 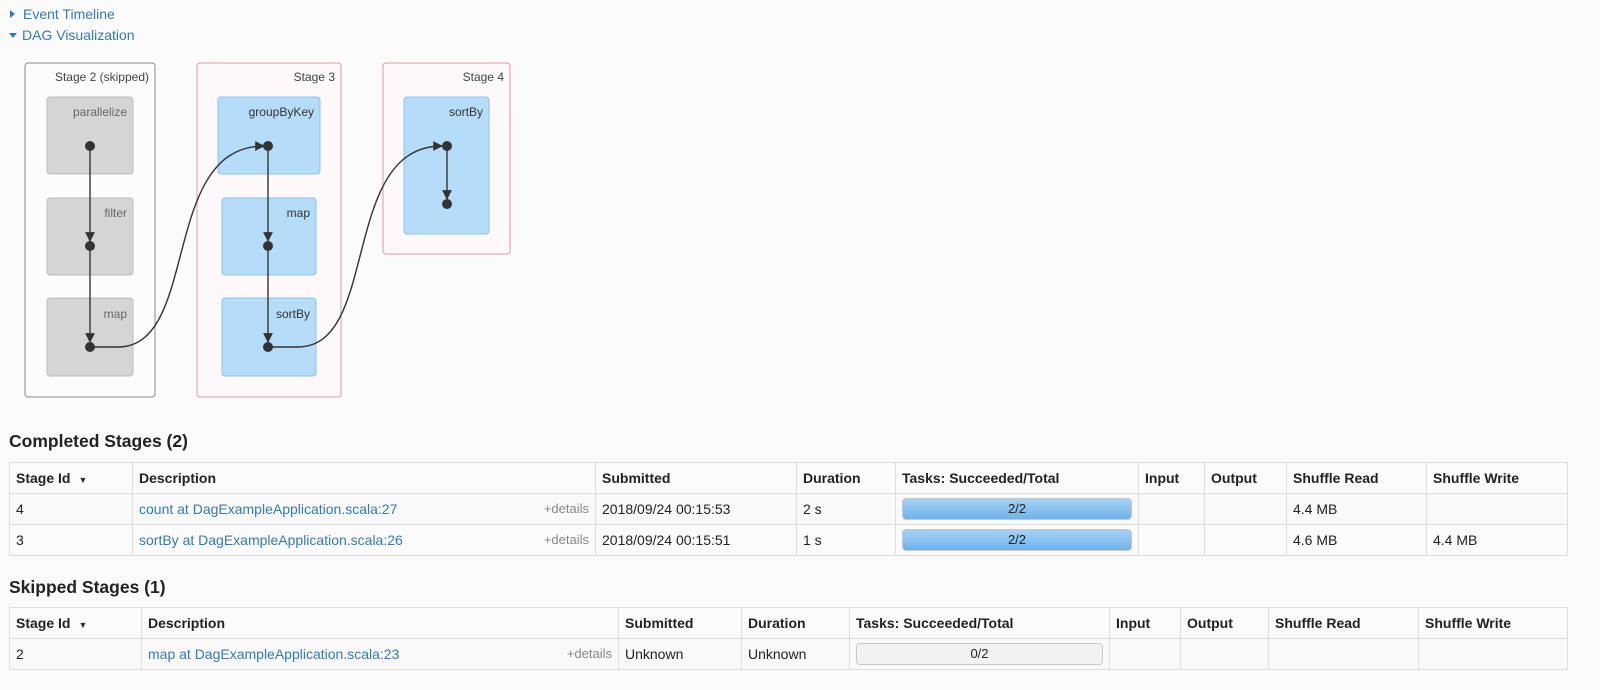 I want to click on stage-cluster-2-label: Stage 2 (skipped), so click(x=102, y=77).